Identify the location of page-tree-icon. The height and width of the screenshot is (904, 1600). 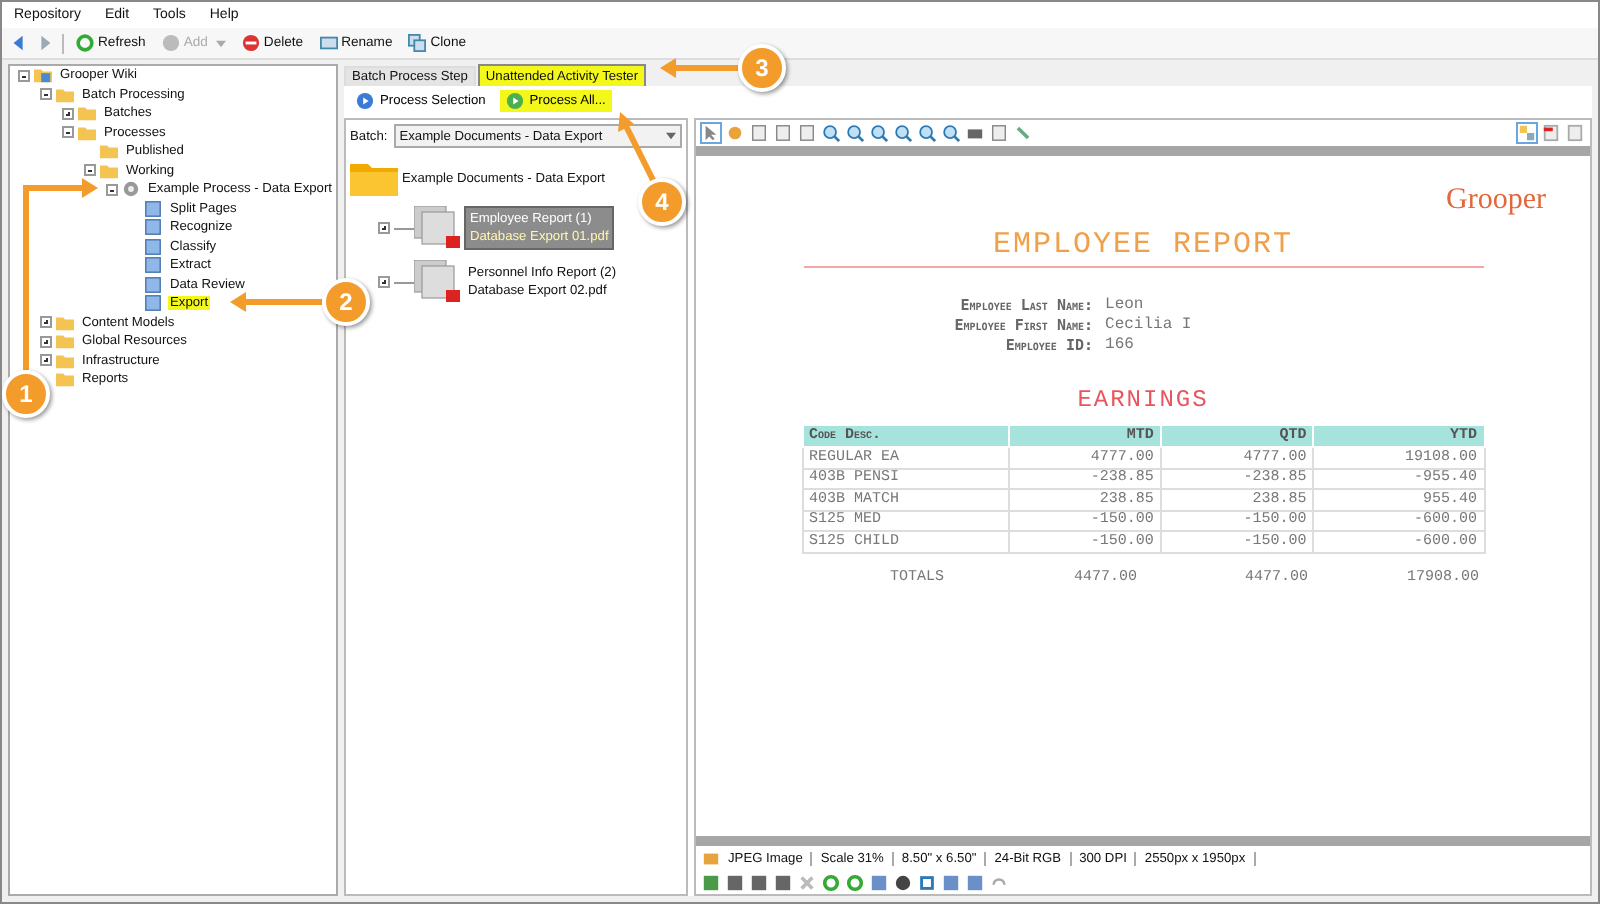
(1527, 133).